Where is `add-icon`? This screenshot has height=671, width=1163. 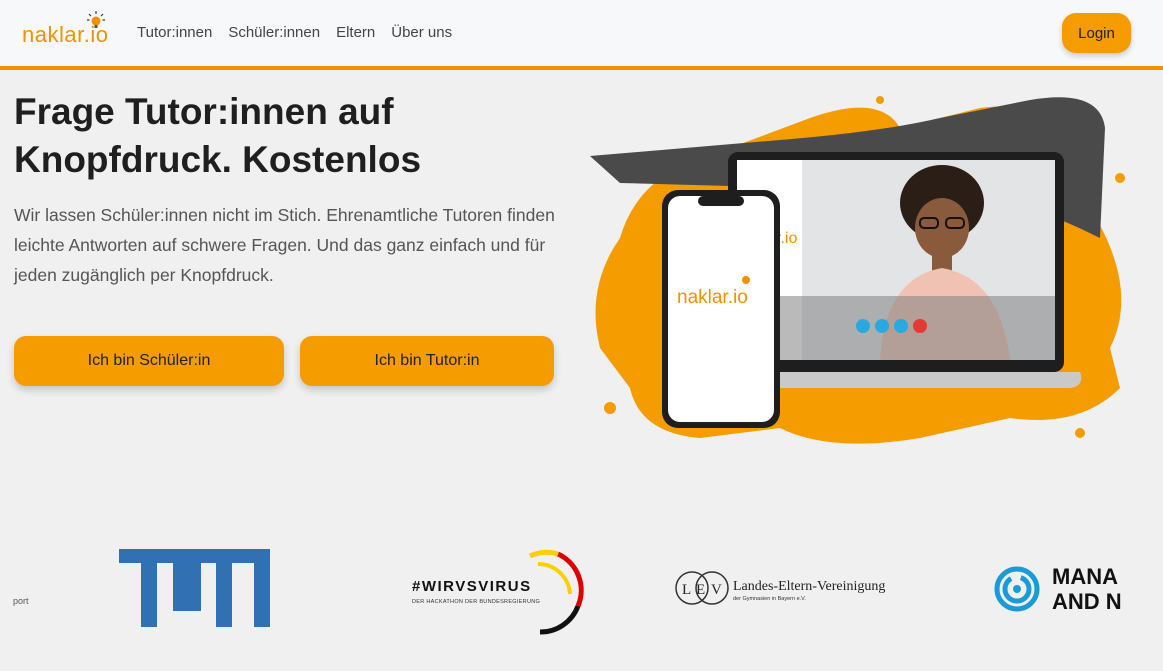 add-icon is located at coordinates (901, 326).